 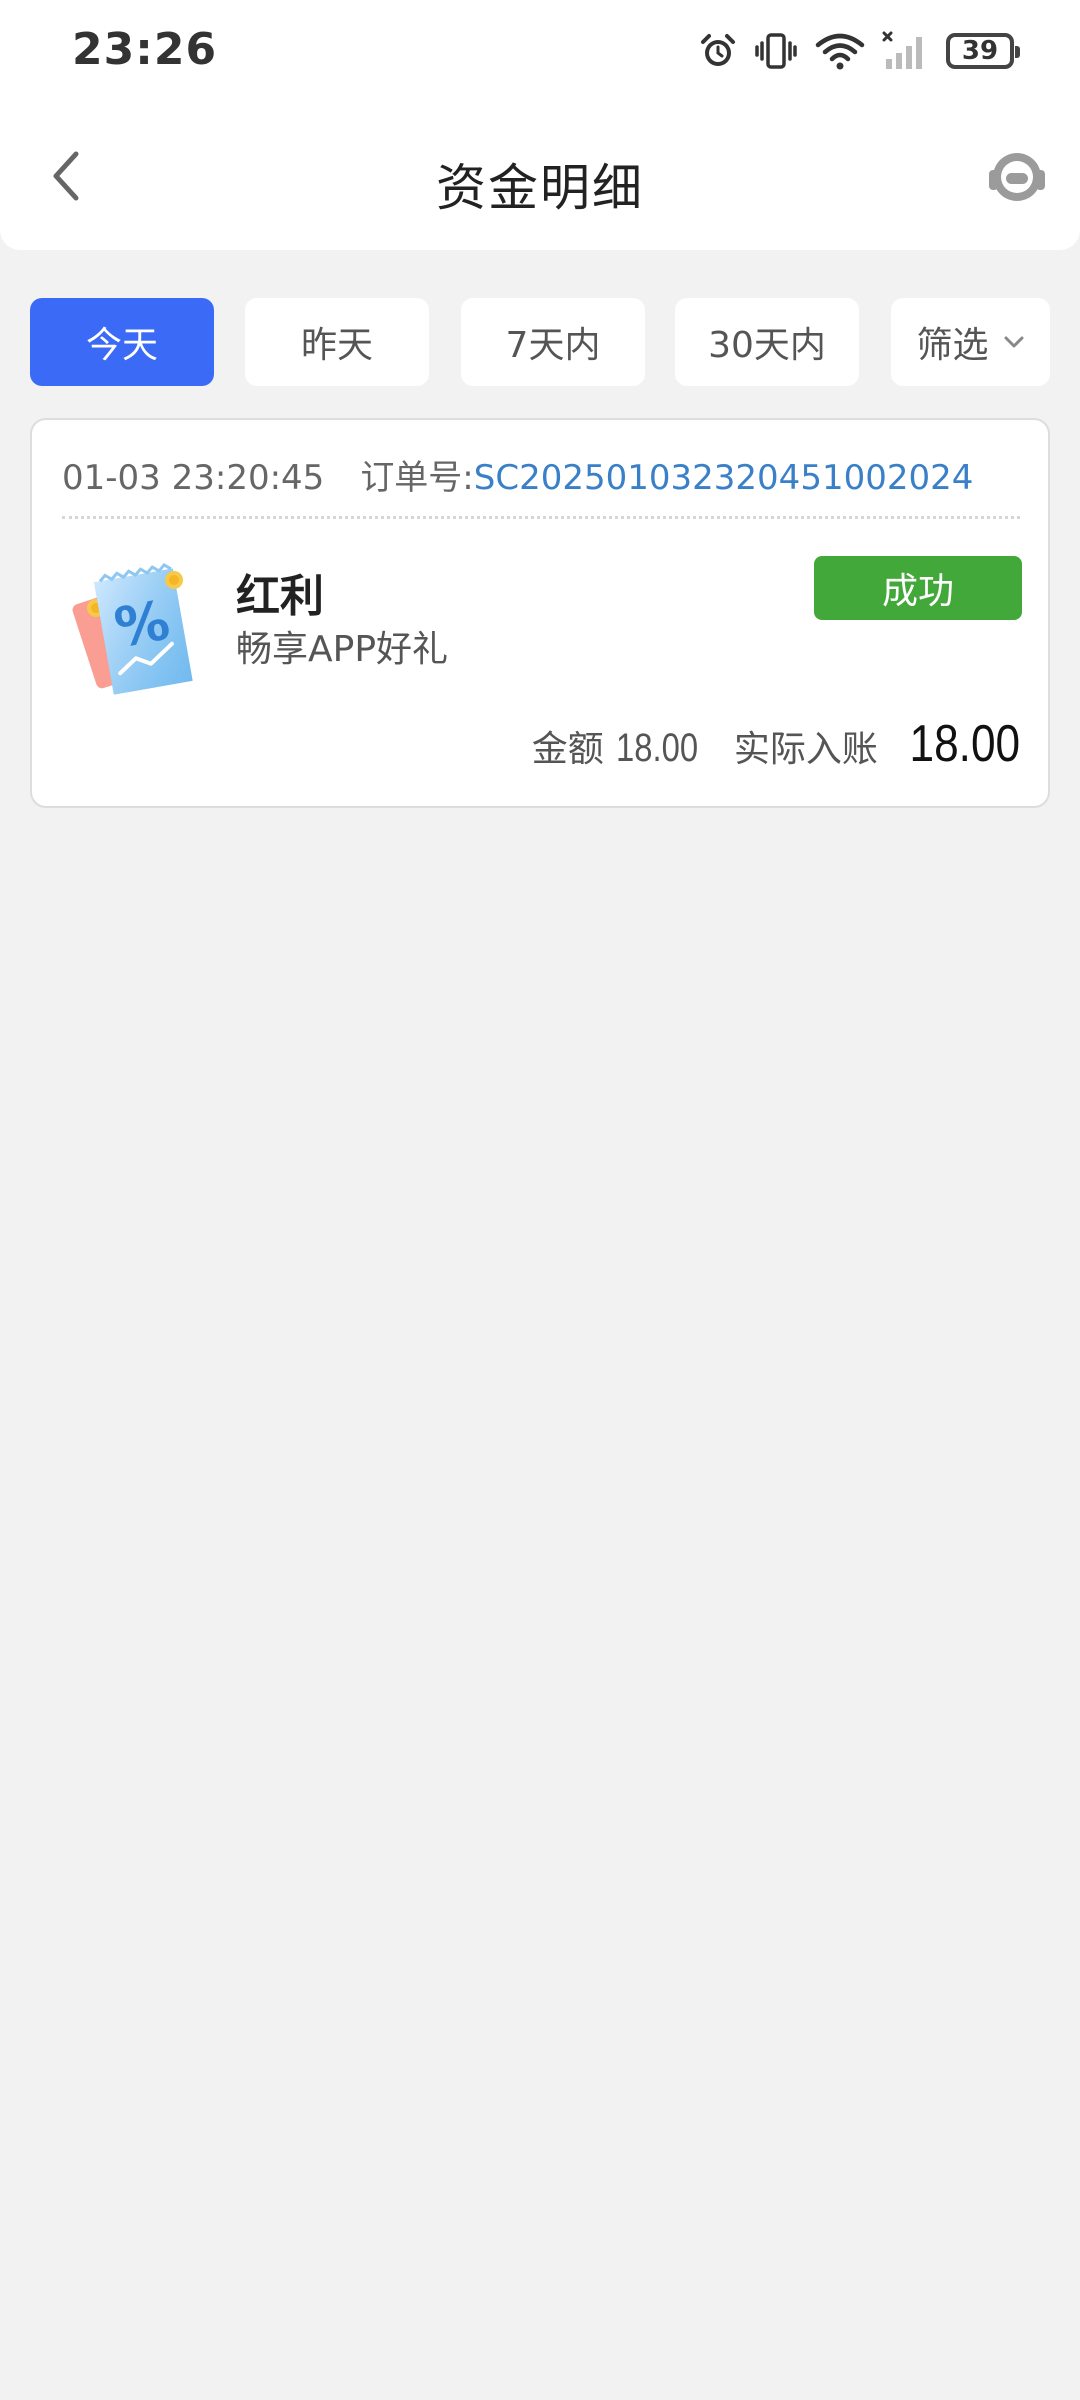 I want to click on chevron-down-icon, so click(x=1014, y=342).